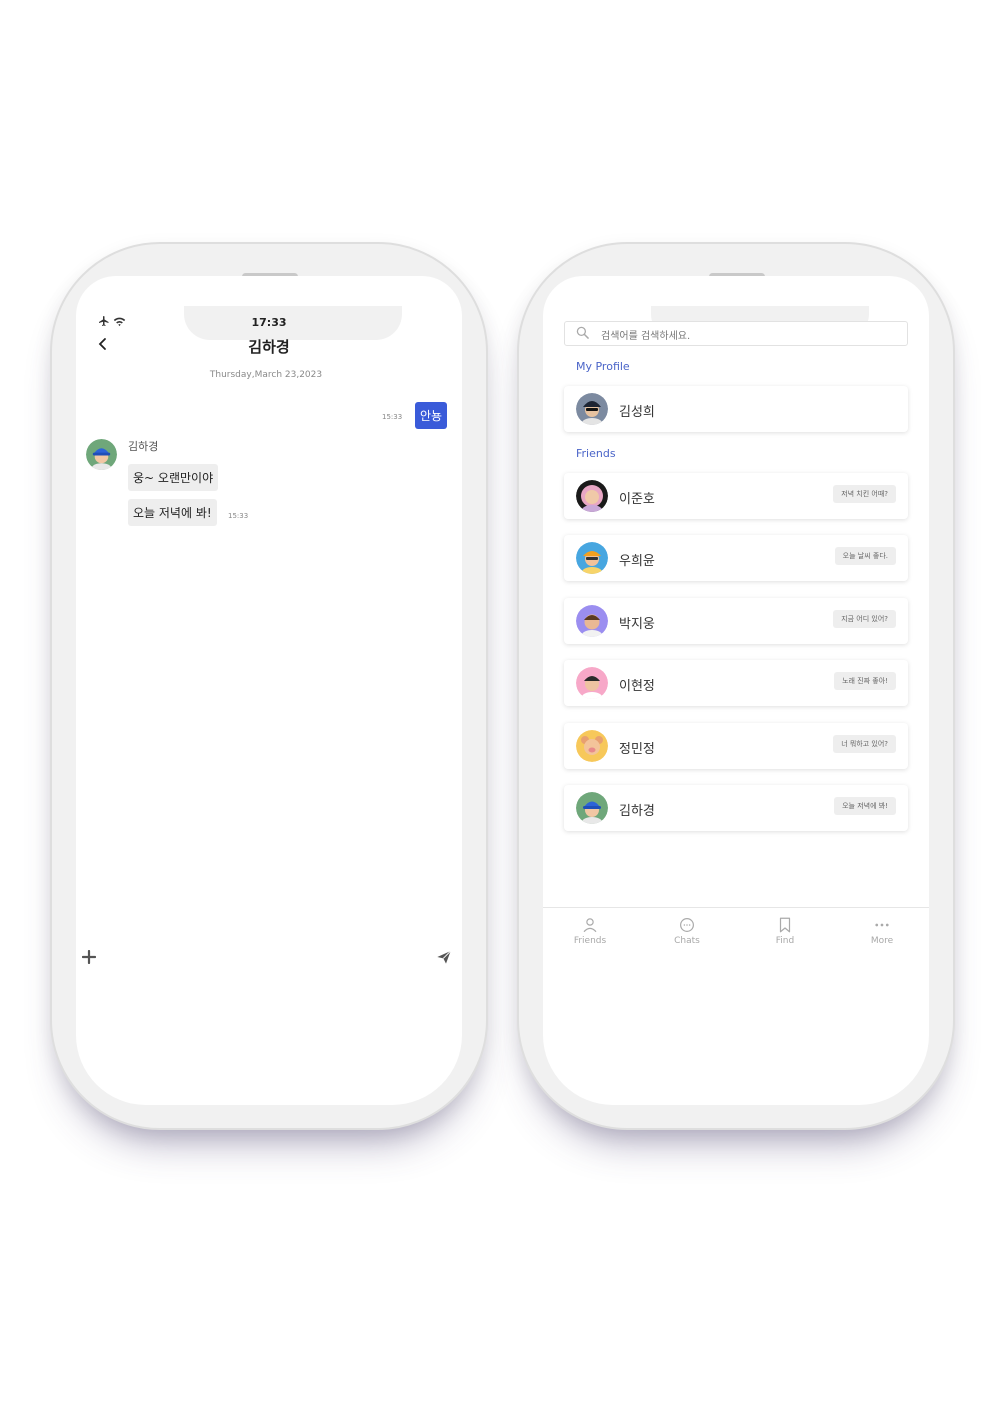  Describe the element at coordinates (238, 516) in the screenshot. I see `received-message-time: 15:33` at that location.